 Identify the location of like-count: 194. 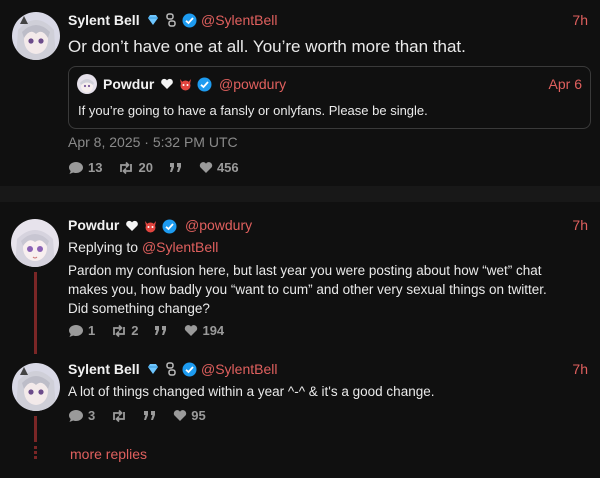
(204, 330).